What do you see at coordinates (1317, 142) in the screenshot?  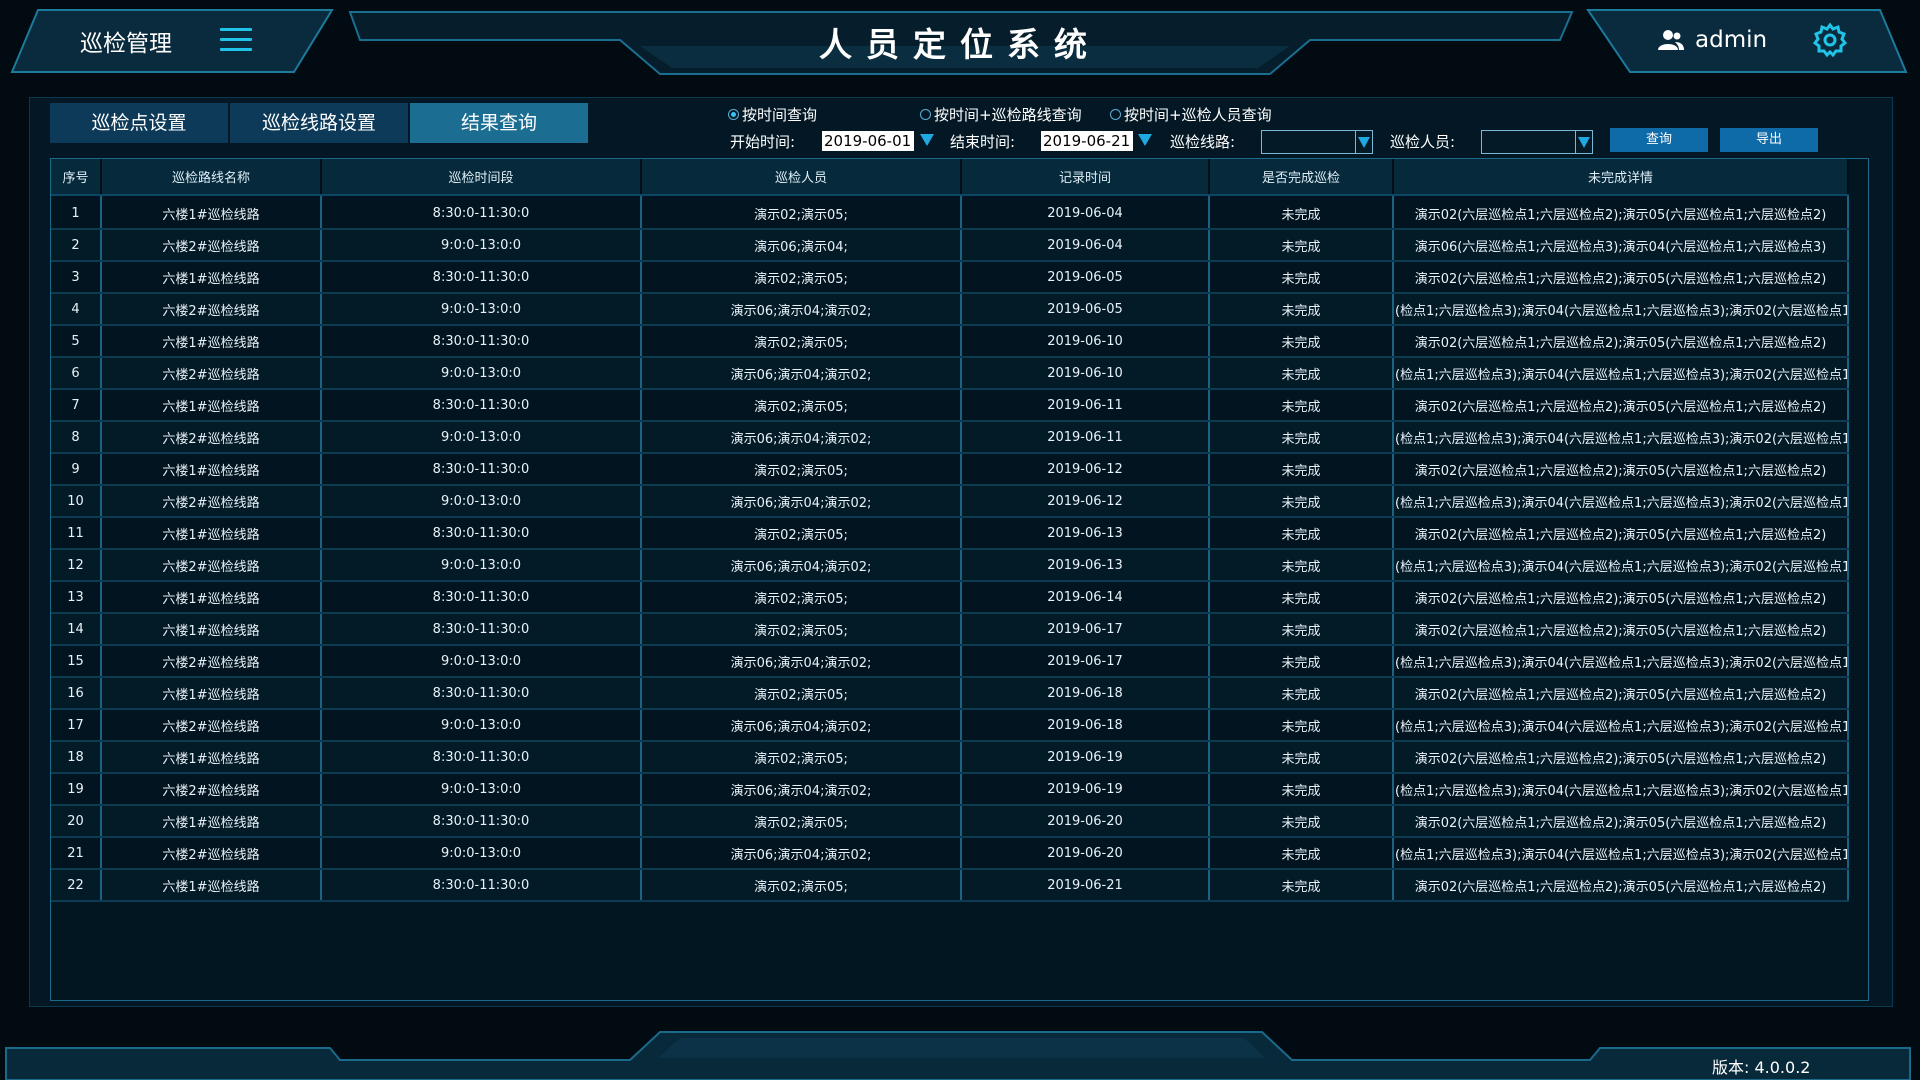 I see `route-select` at bounding box center [1317, 142].